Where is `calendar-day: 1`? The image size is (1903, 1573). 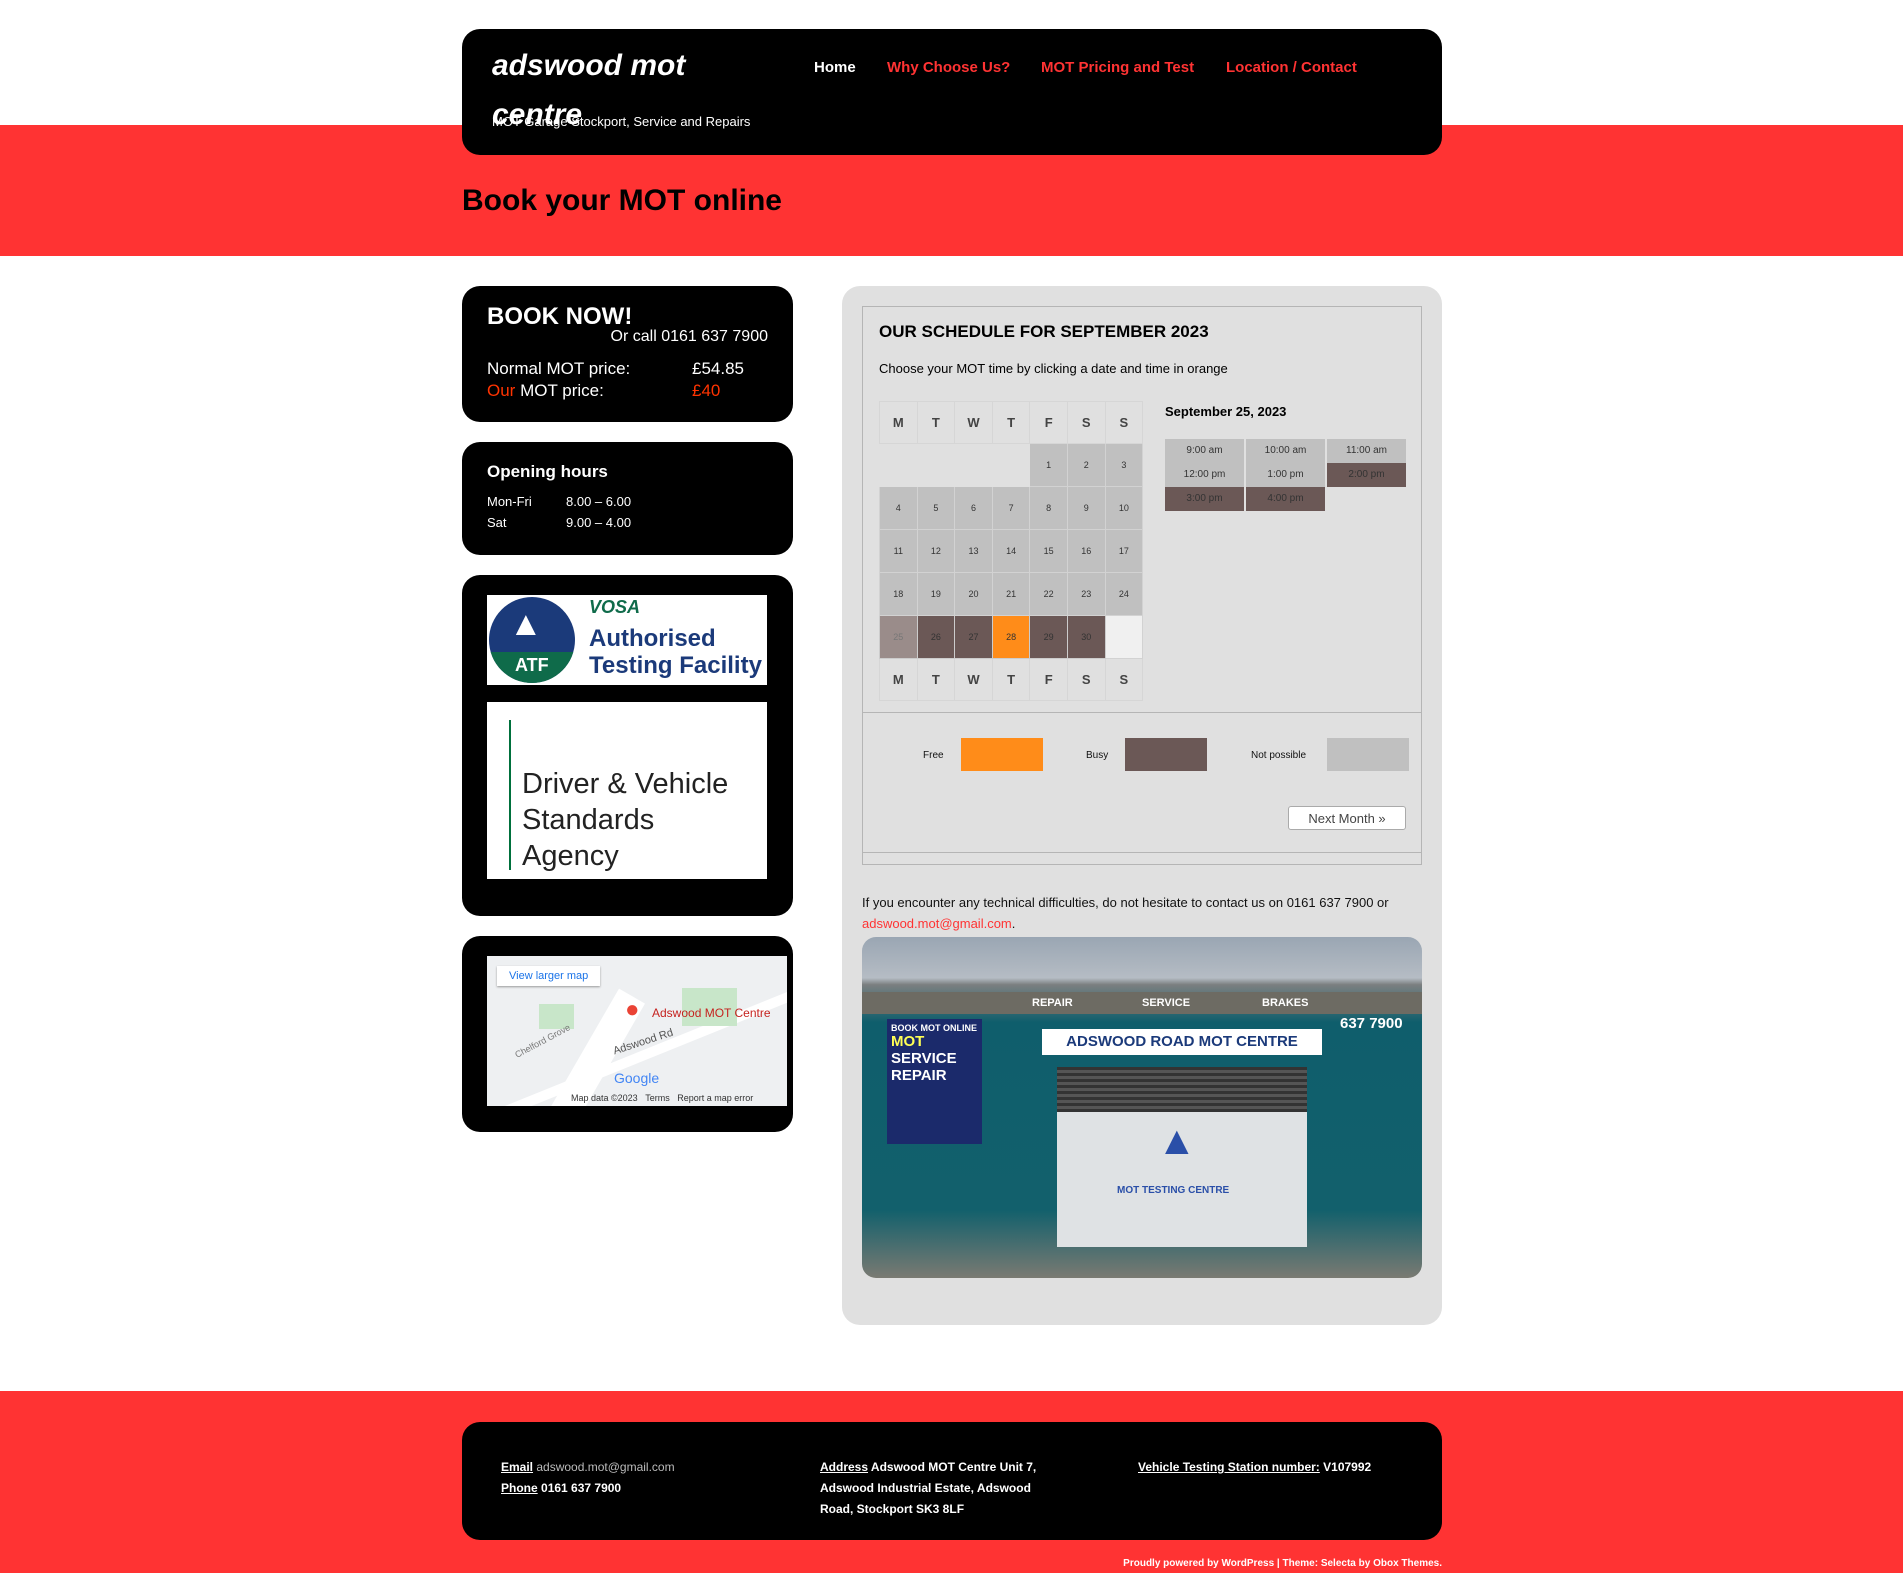
calendar-day: 1 is located at coordinates (1048, 465).